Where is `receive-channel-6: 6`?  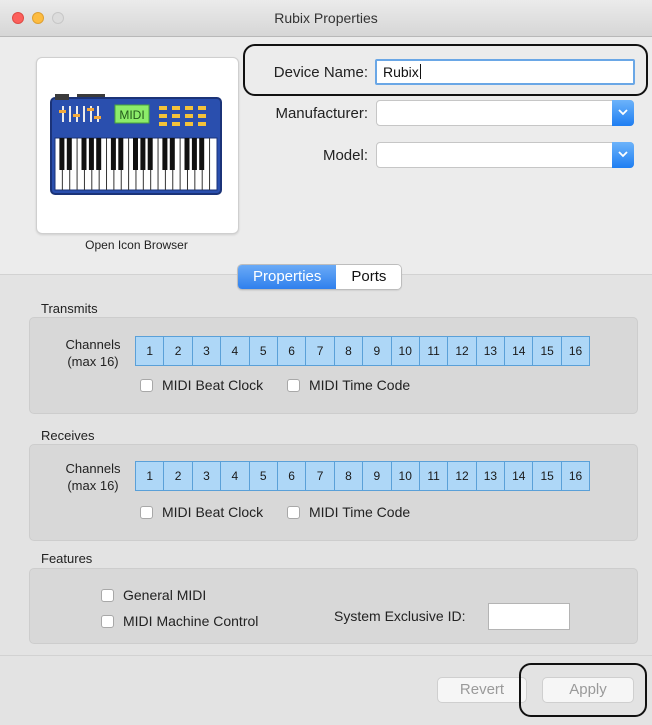 receive-channel-6: 6 is located at coordinates (291, 476).